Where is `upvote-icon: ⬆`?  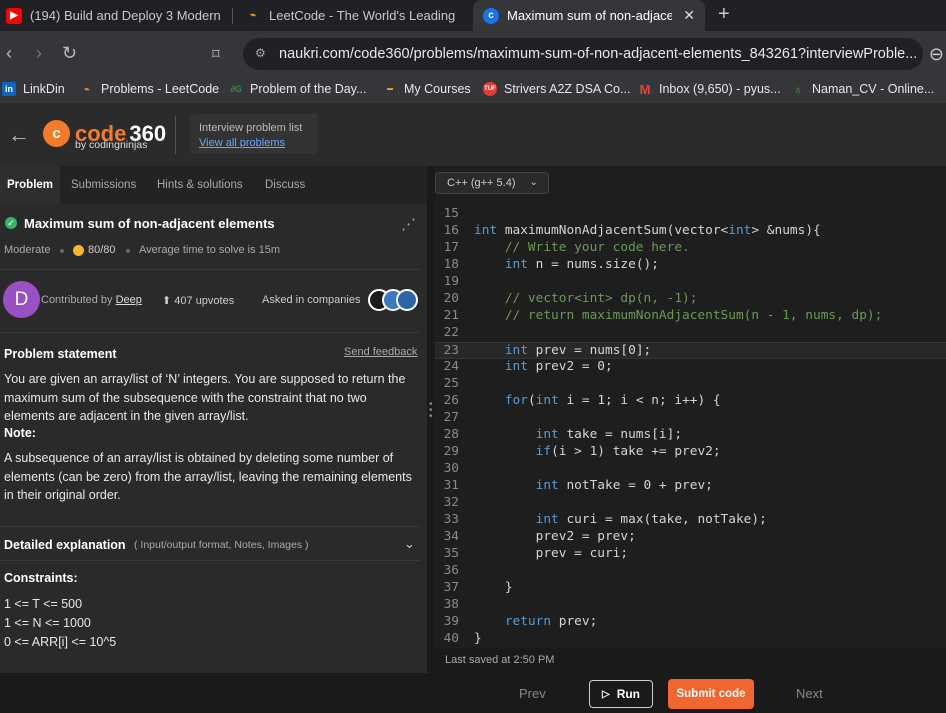
upvote-icon: ⬆ is located at coordinates (167, 301).